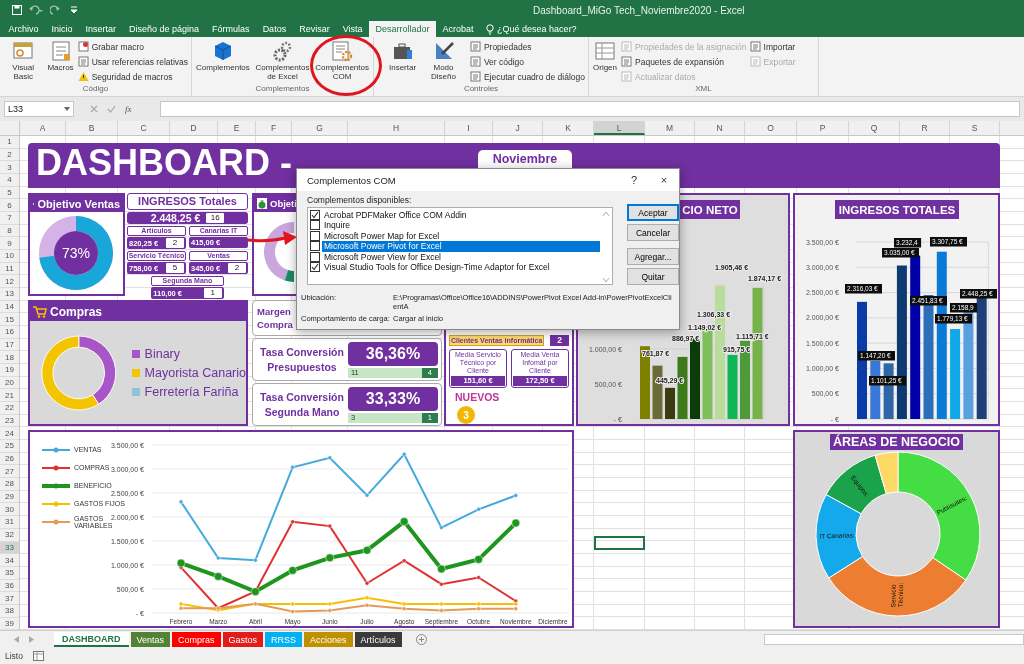 The image size is (1024, 664). I want to click on row-header: 19, so click(9, 370).